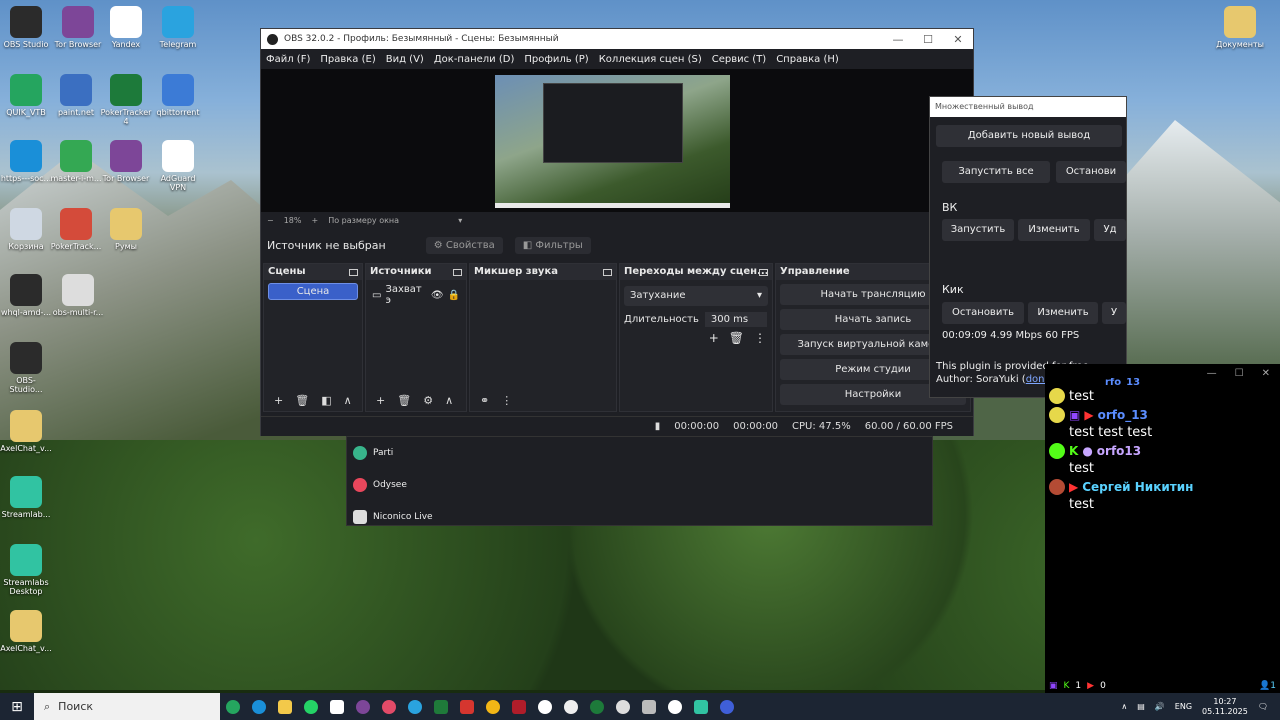 This screenshot has height=720, width=1280. What do you see at coordinates (26, 570) in the screenshot?
I see `desktop-icon: Streamlabs Desktop` at bounding box center [26, 570].